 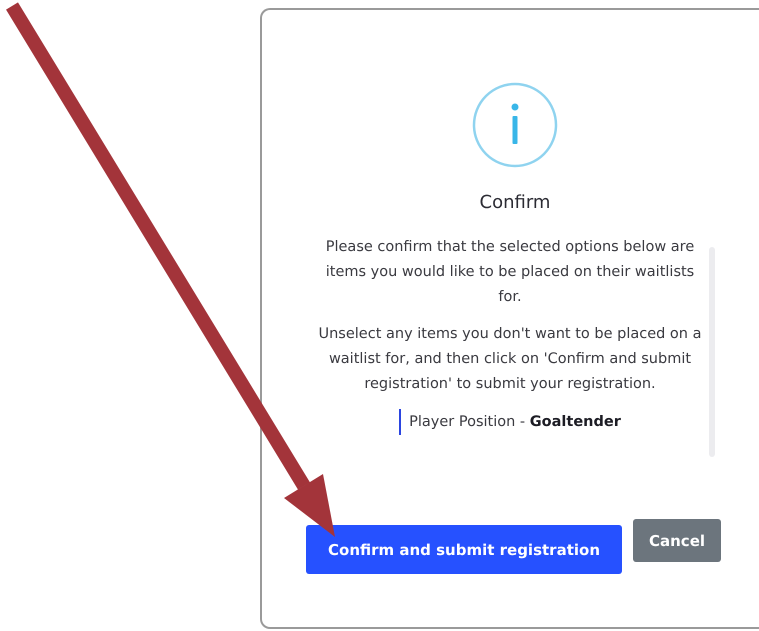 I want to click on selected-item: Player Position - Goaltender, so click(x=510, y=422).